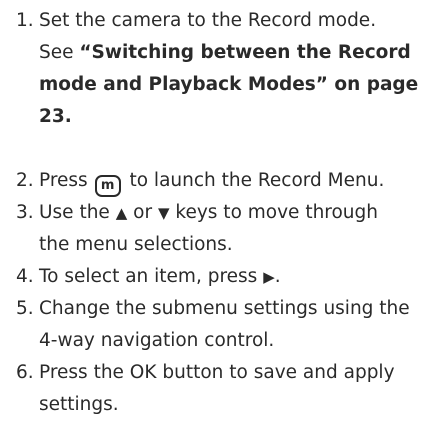 The height and width of the screenshot is (421, 428). What do you see at coordinates (25, 372) in the screenshot?
I see `step-number: 6.` at bounding box center [25, 372].